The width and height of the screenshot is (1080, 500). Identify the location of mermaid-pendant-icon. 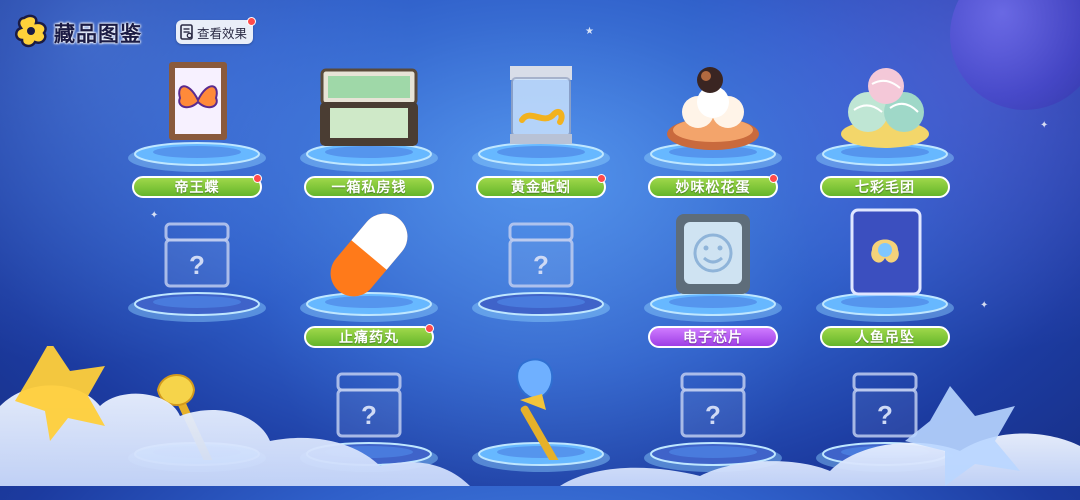
(886, 252).